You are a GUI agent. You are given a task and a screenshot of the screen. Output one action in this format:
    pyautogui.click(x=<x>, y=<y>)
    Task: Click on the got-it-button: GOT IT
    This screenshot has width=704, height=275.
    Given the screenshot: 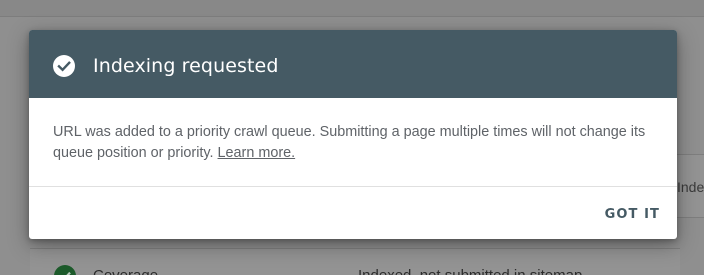 What is the action you would take?
    pyautogui.click(x=632, y=214)
    